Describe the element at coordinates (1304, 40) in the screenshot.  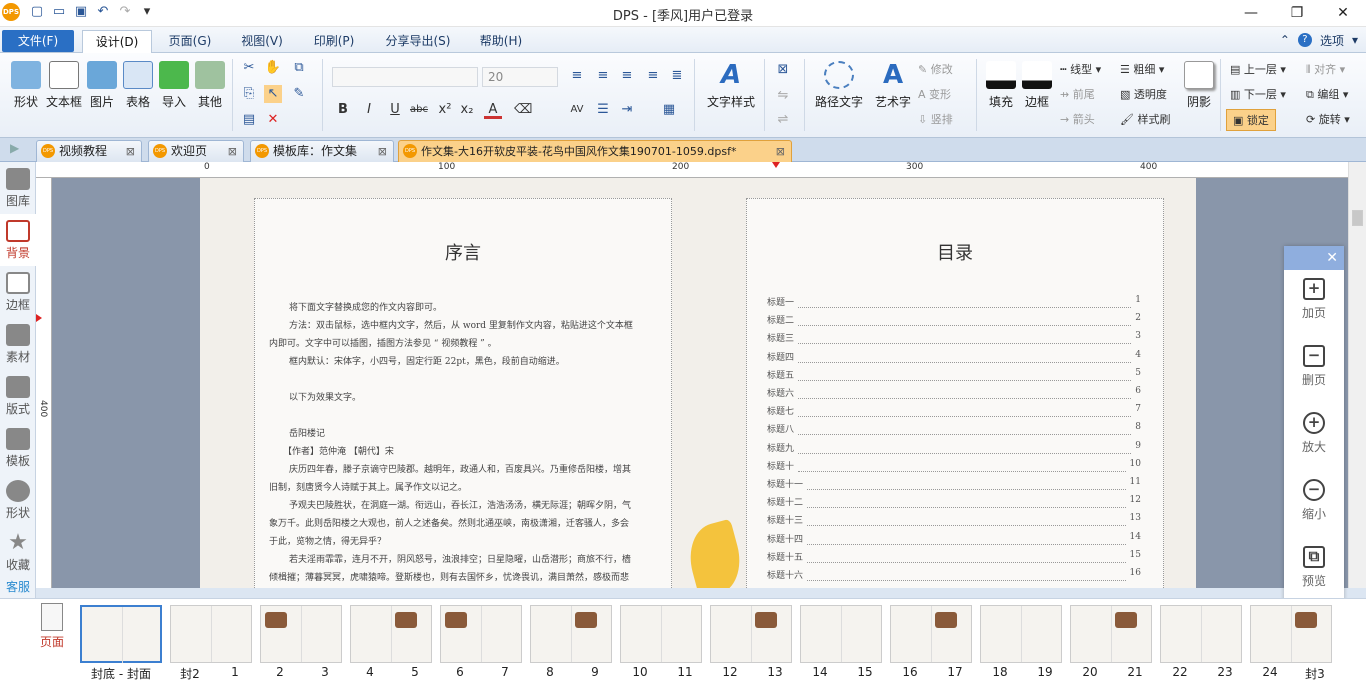
I see `help-icon: ?` at that location.